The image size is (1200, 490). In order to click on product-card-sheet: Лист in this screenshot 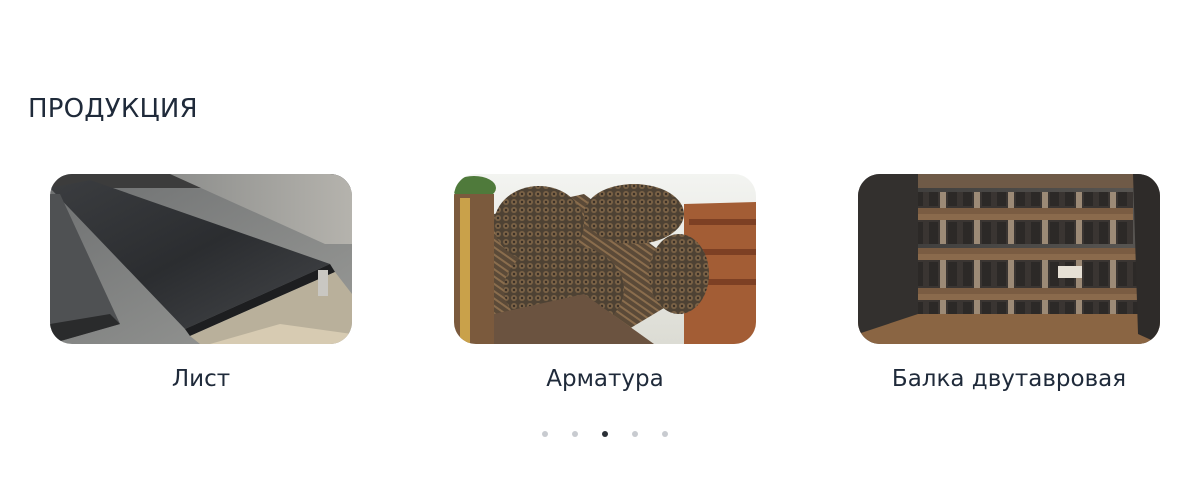, I will do `click(201, 283)`.